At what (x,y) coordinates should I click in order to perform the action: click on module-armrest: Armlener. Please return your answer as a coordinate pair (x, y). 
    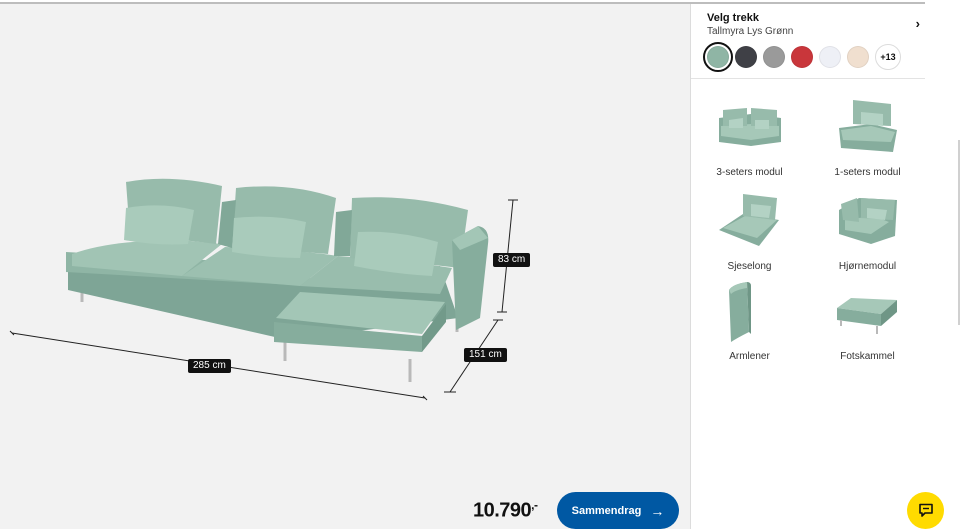
    Looking at the image, I should click on (749, 325).